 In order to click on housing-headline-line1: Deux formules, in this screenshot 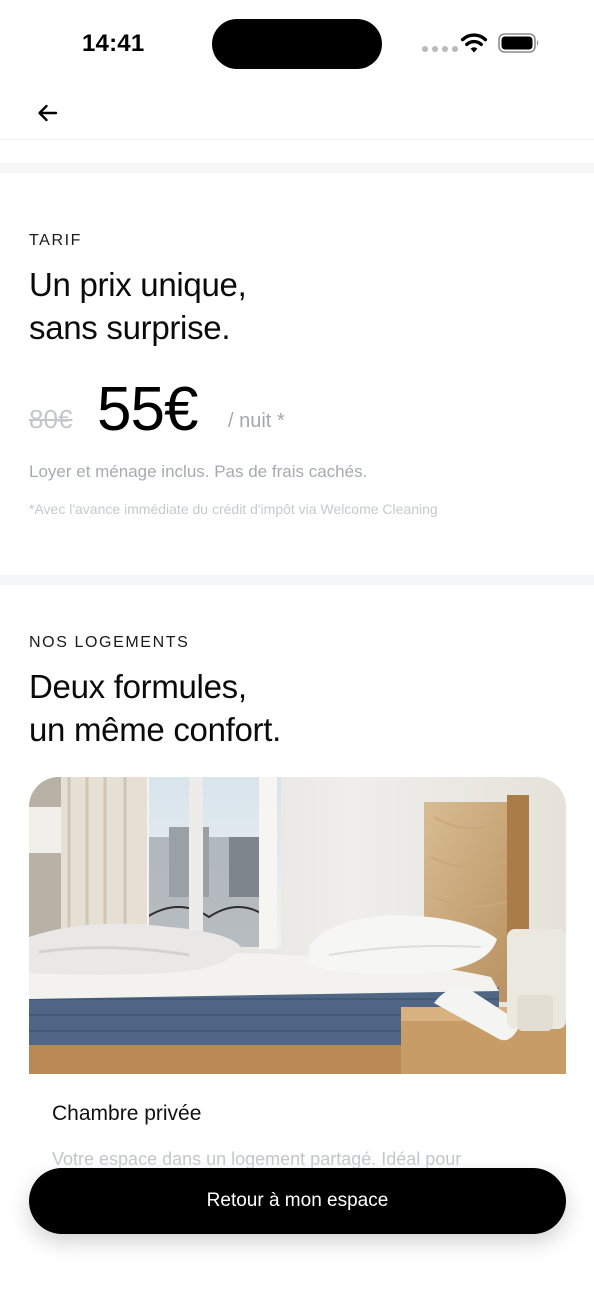, I will do `click(138, 686)`.